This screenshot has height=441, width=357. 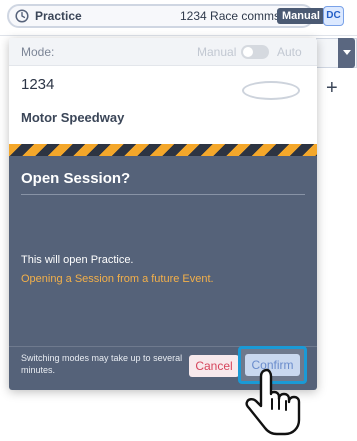 I want to click on top-bar: Practice 1234 Race comms Manual DC, so click(x=178, y=18).